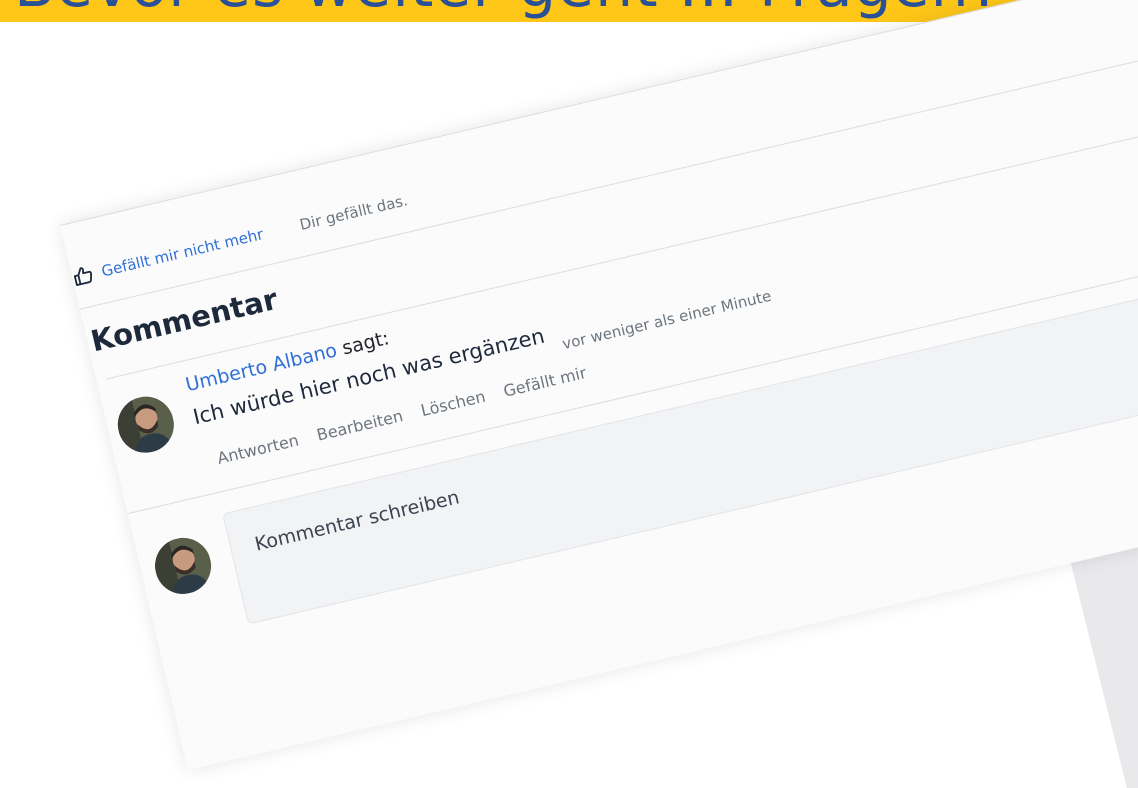  What do you see at coordinates (257, 448) in the screenshot?
I see `reply-button: Antworten` at bounding box center [257, 448].